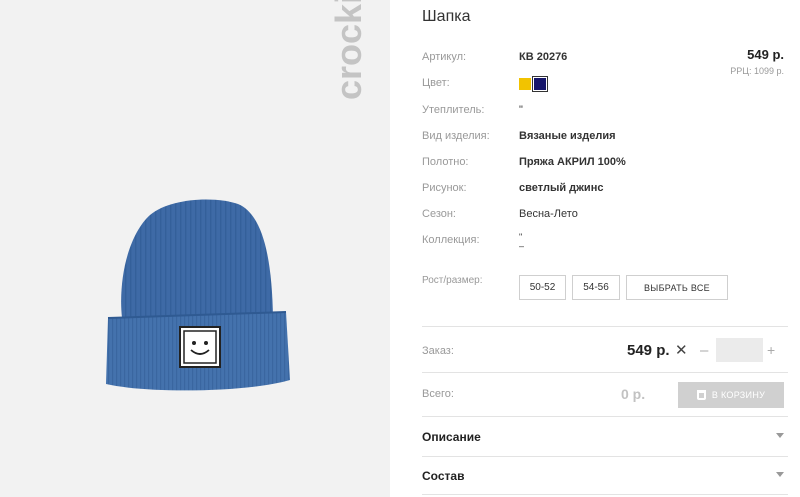 The width and height of the screenshot is (800, 497). I want to click on attr-label: Коллекция:, so click(451, 240).